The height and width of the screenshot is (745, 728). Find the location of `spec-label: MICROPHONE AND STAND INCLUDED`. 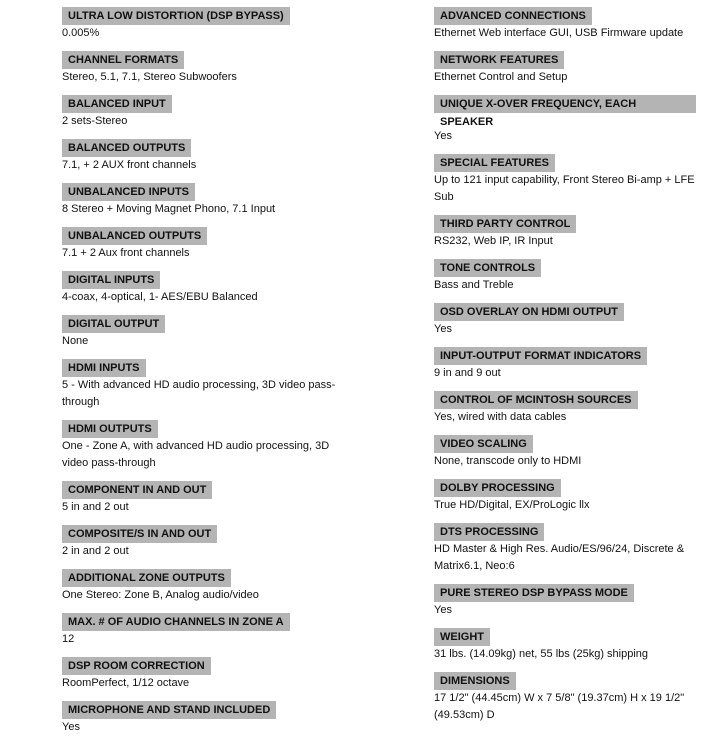

spec-label: MICROPHONE AND STAND INCLUDED is located at coordinates (169, 710).